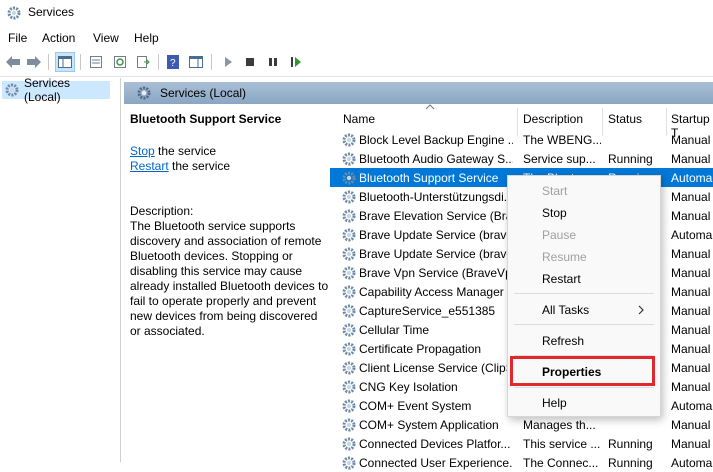 The height and width of the screenshot is (472, 713). I want to click on restart-service-button, so click(296, 62).